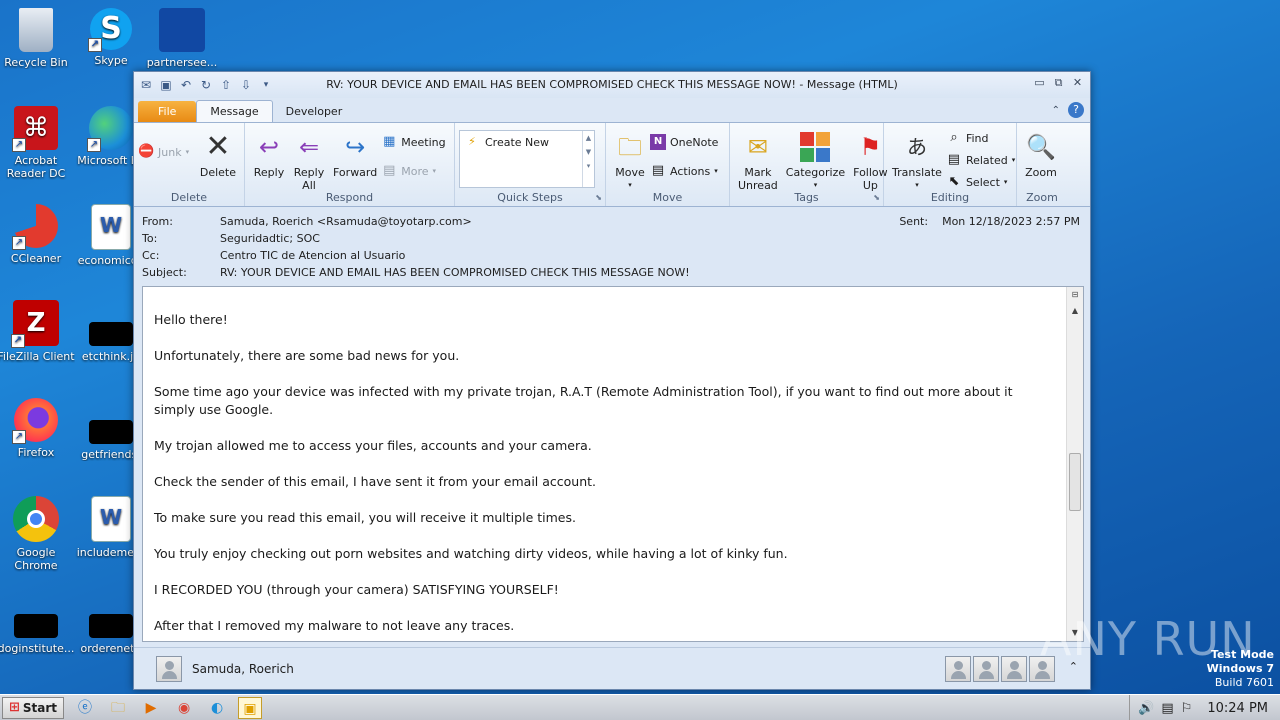  I want to click on group-respond: ↩ Reply ⇐ Reply All ↪ Forward ▦ Meeting, so click(350, 164).